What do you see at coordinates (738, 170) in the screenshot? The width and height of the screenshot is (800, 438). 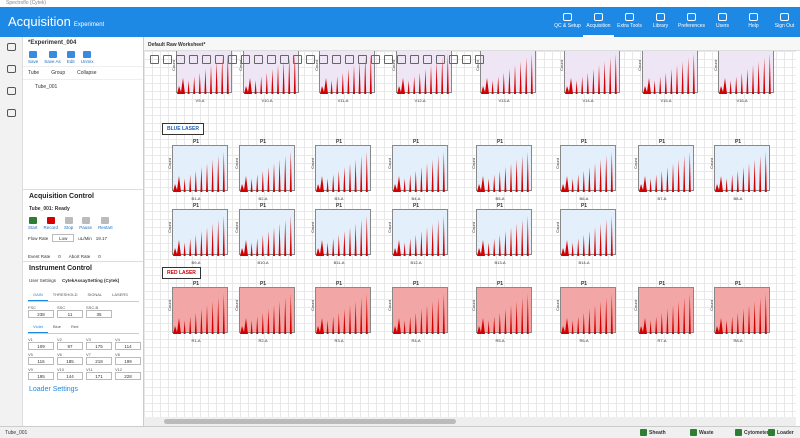 I see `histogram-plot: P1 Count B8-A` at bounding box center [738, 170].